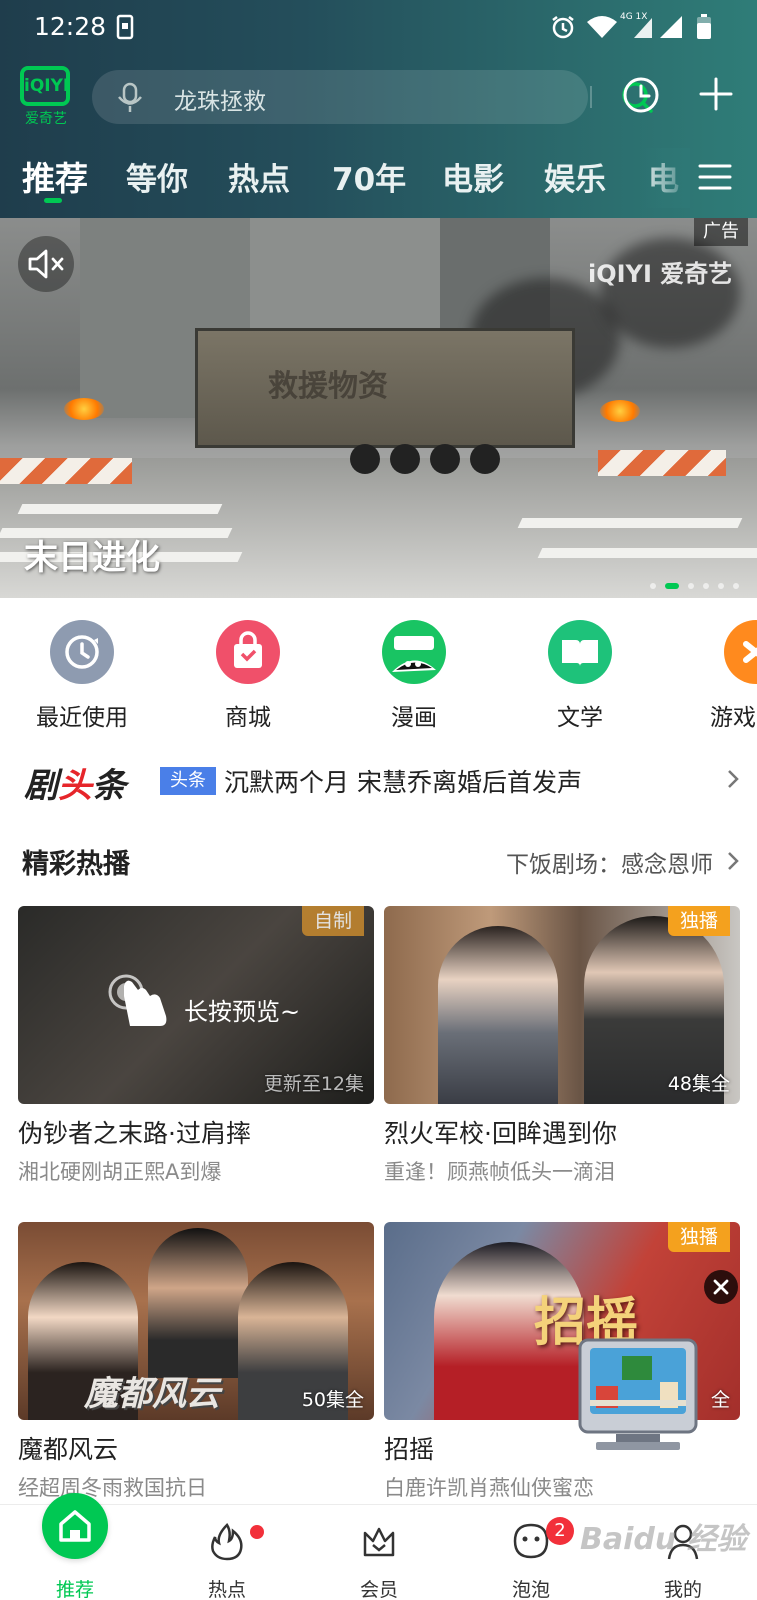 The height and width of the screenshot is (1600, 757). I want to click on wifi-icon, so click(602, 29).